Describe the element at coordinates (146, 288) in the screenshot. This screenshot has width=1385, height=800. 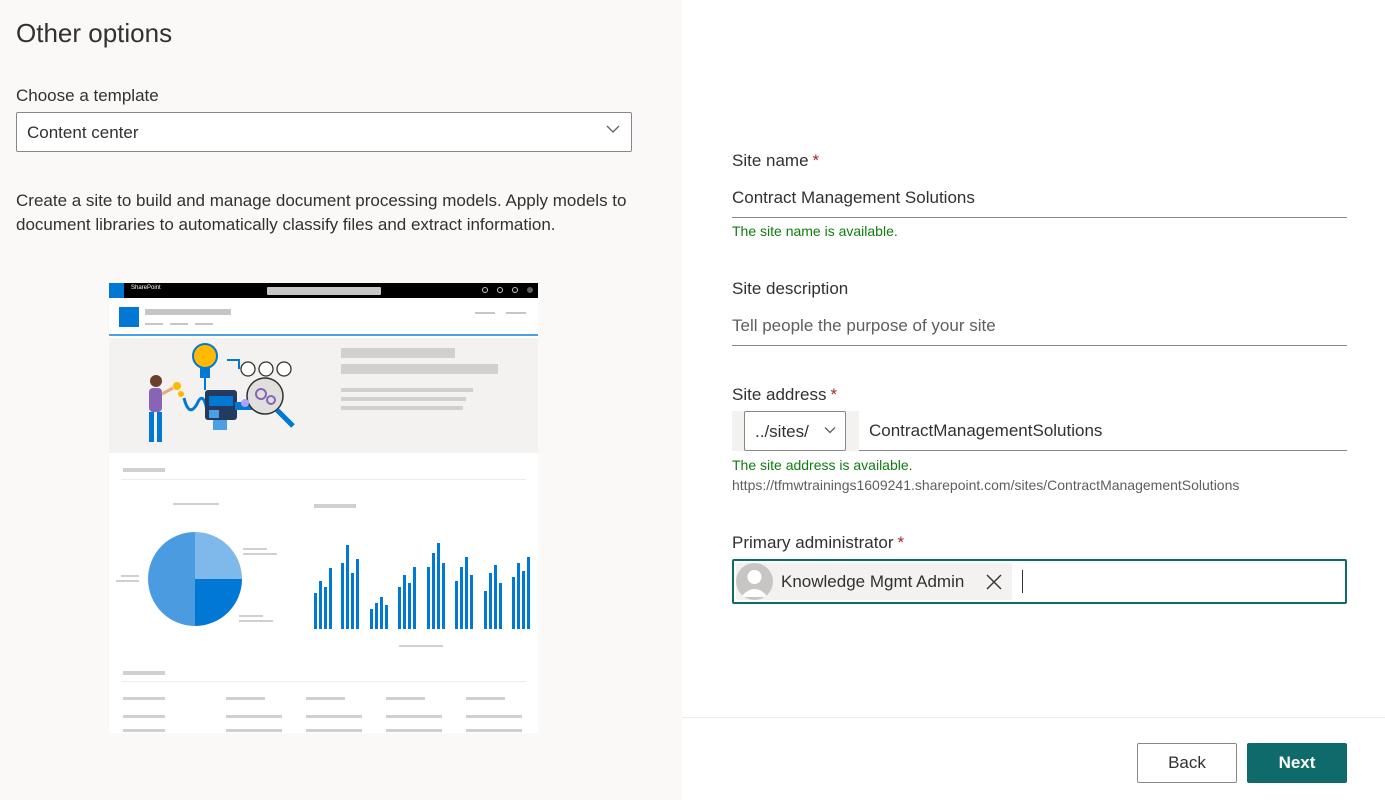
I see `preview-brand-text: SharePoint` at that location.